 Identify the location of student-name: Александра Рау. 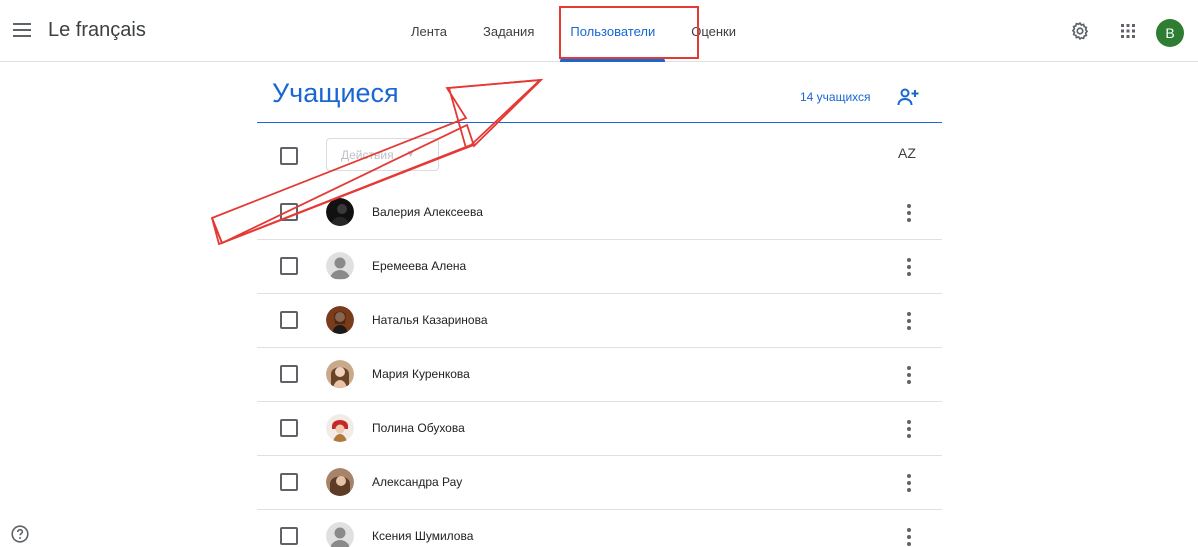
(417, 482).